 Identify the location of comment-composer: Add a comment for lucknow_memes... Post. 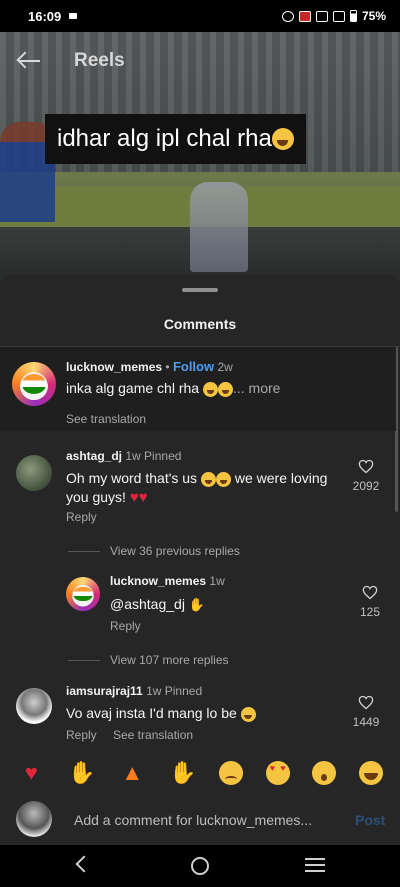
(200, 818).